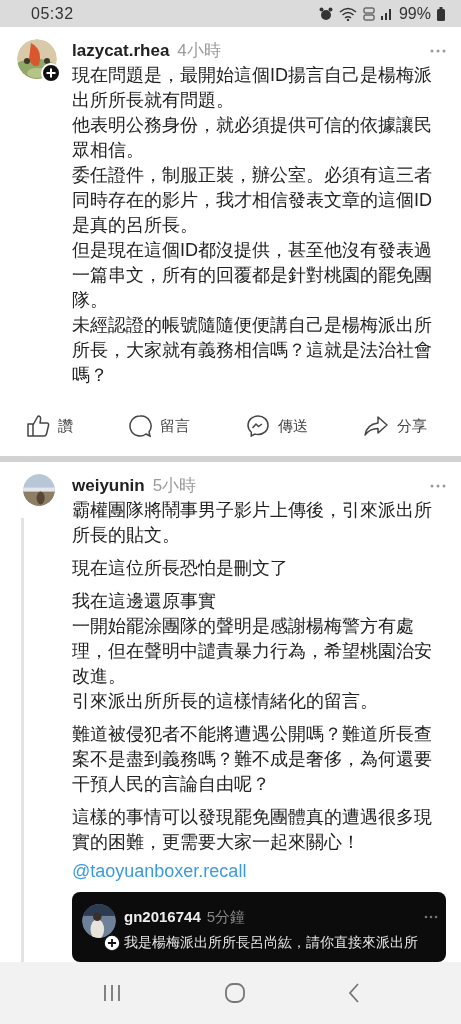 This screenshot has height=1024, width=461. Describe the element at coordinates (108, 486) in the screenshot. I see `username: weiyunin` at that location.